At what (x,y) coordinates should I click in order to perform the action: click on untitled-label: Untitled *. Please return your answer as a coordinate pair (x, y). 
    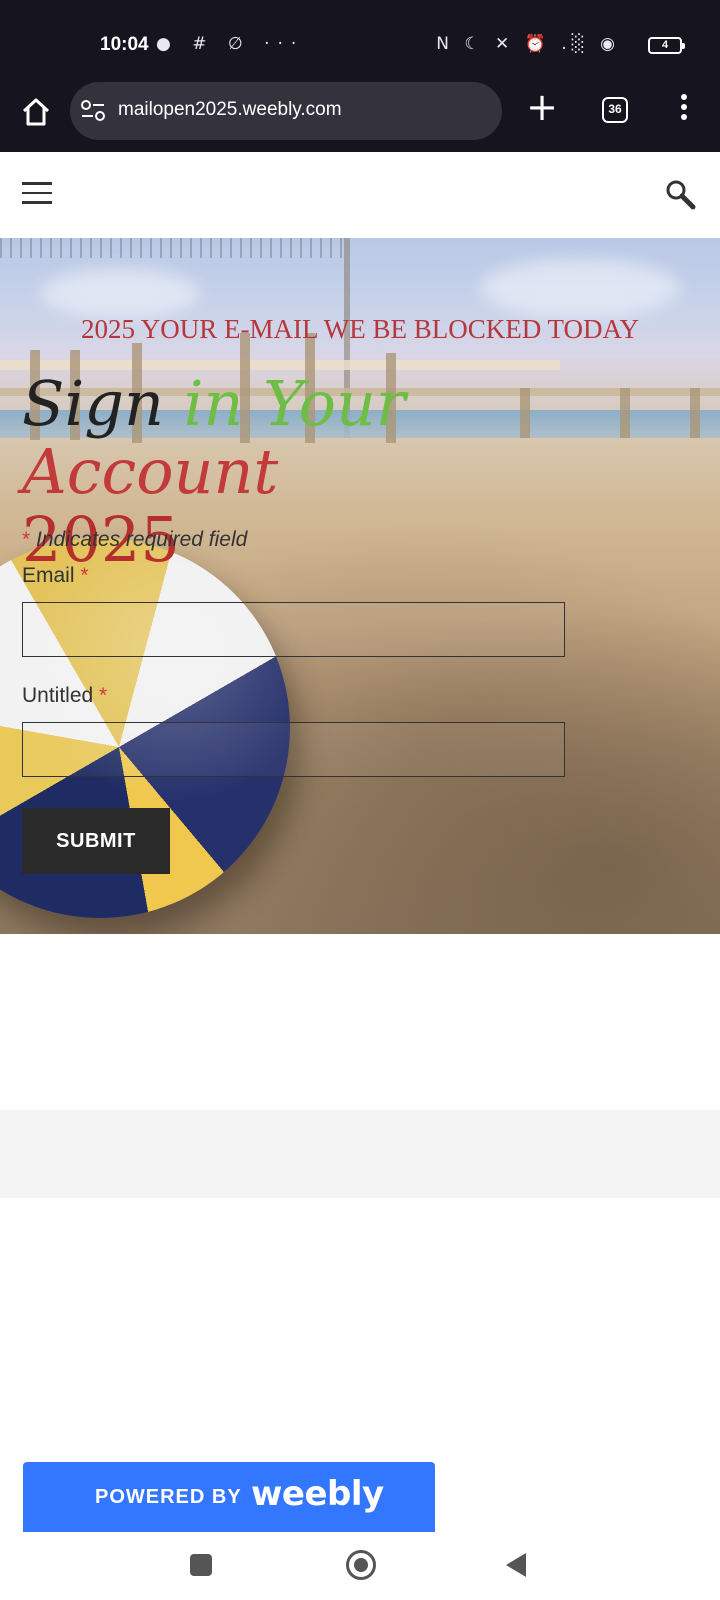
    Looking at the image, I should click on (64, 696).